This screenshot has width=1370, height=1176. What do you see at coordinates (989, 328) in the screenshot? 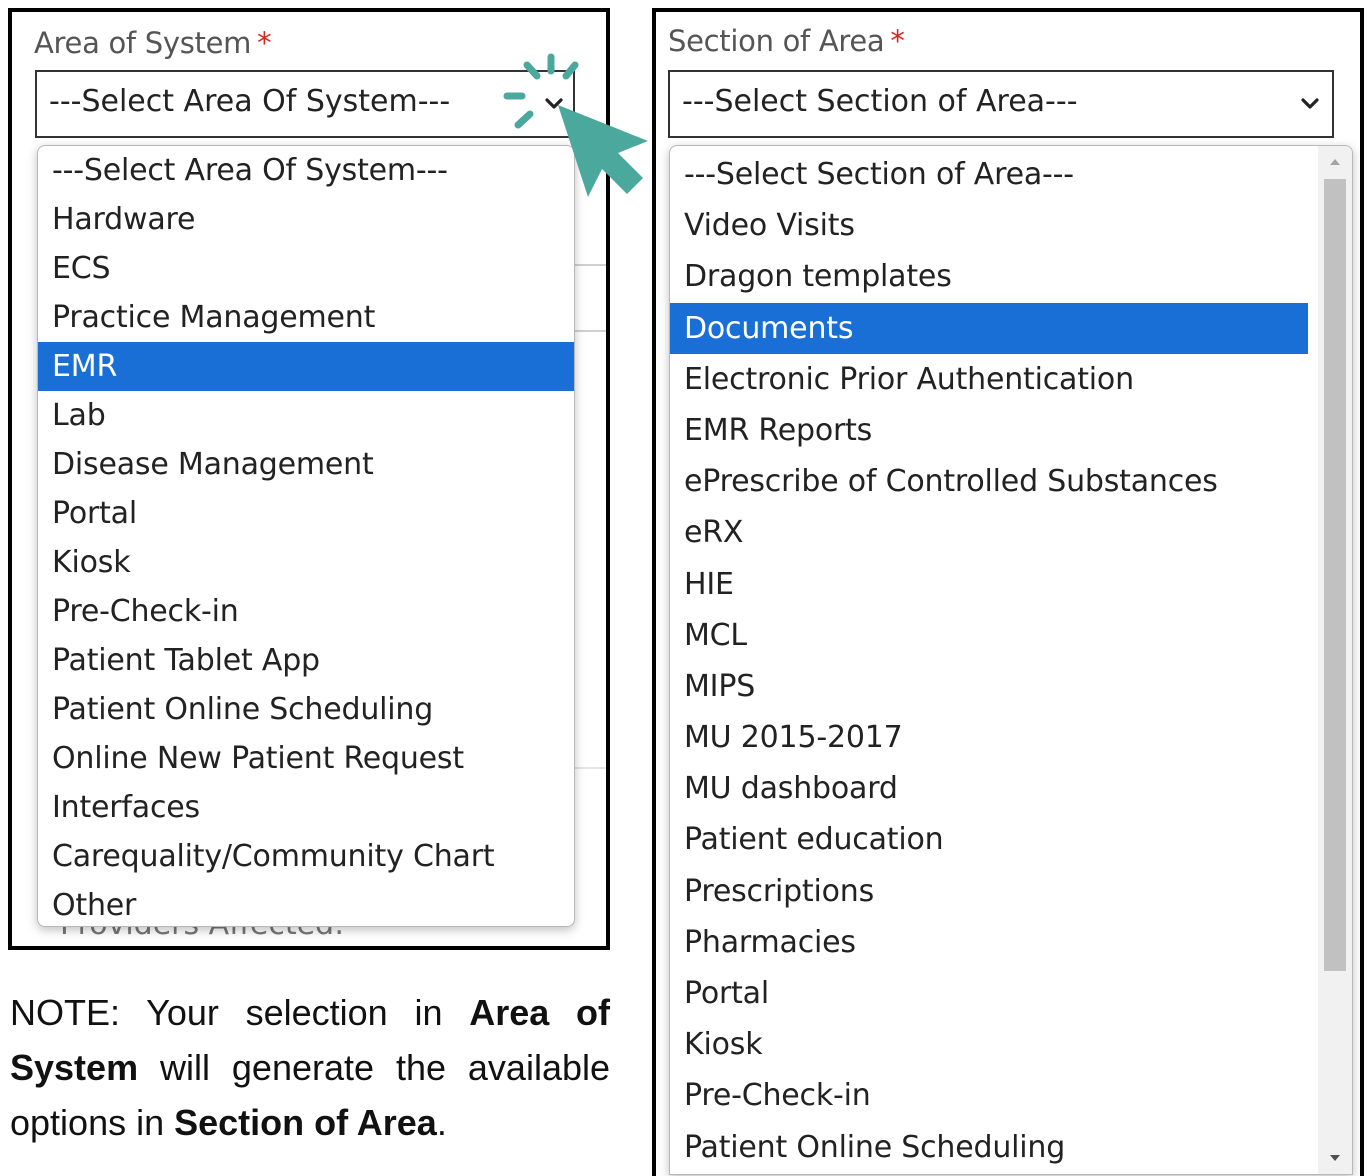
I see `dropdown-option: Documents` at bounding box center [989, 328].